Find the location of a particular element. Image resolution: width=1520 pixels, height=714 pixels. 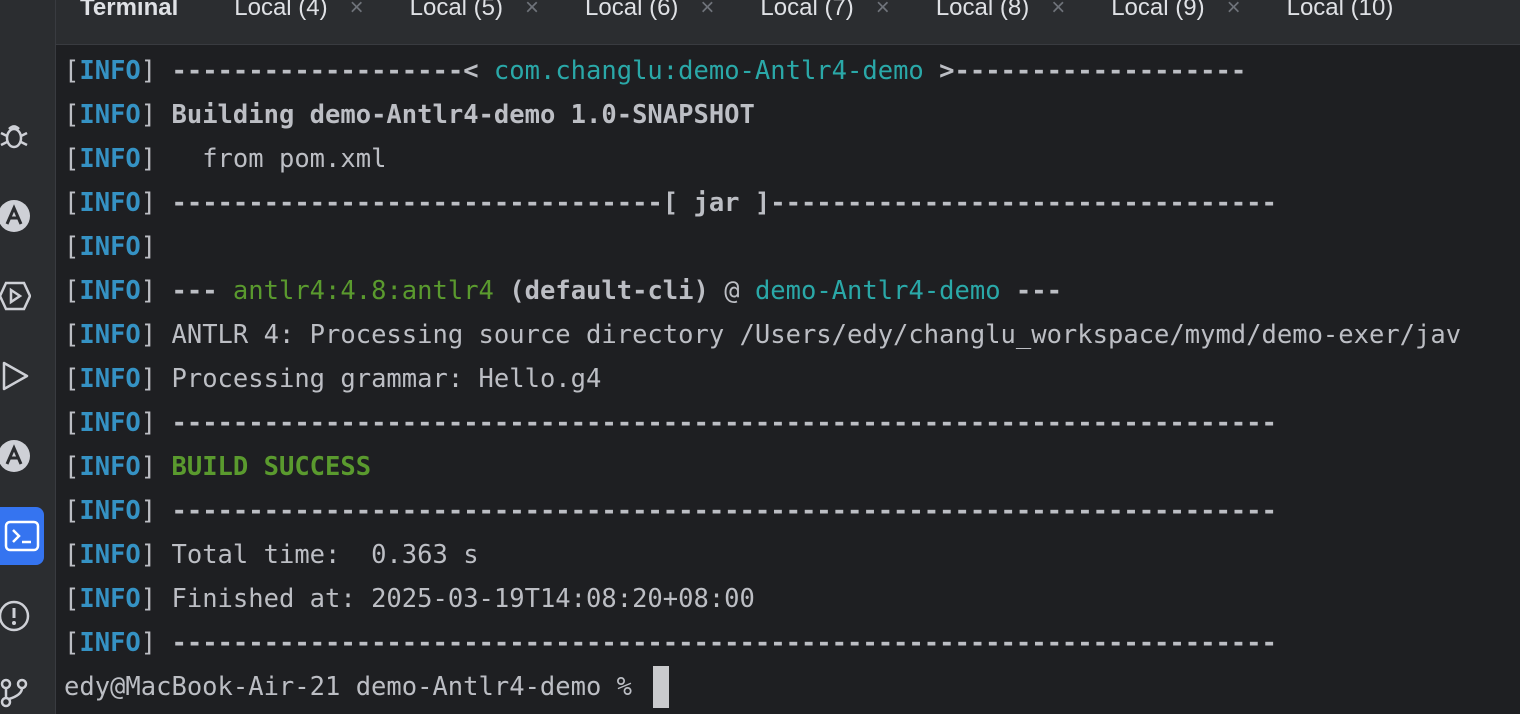

tab-label: Local (8) is located at coordinates (982, 10).